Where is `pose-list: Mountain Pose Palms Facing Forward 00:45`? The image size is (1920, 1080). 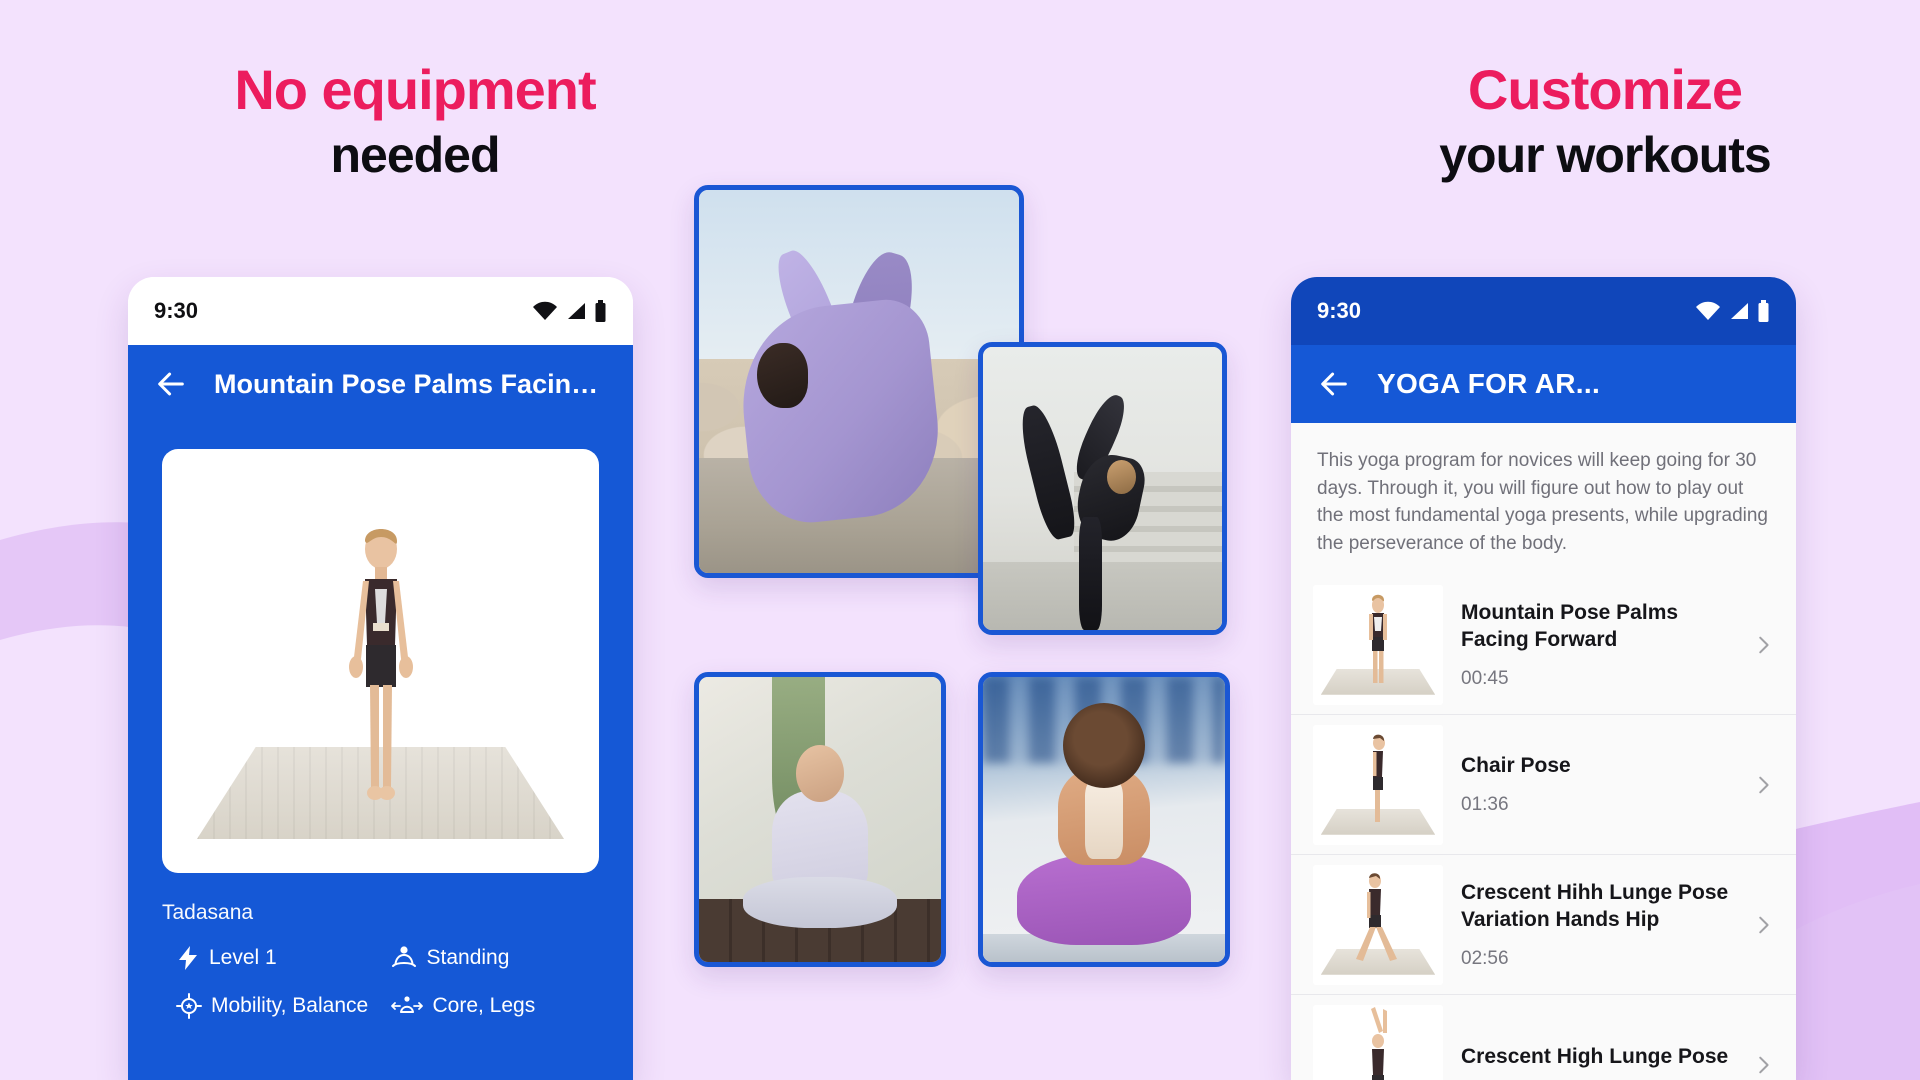
pose-list: Mountain Pose Palms Facing Forward 00:45 is located at coordinates (1543, 827).